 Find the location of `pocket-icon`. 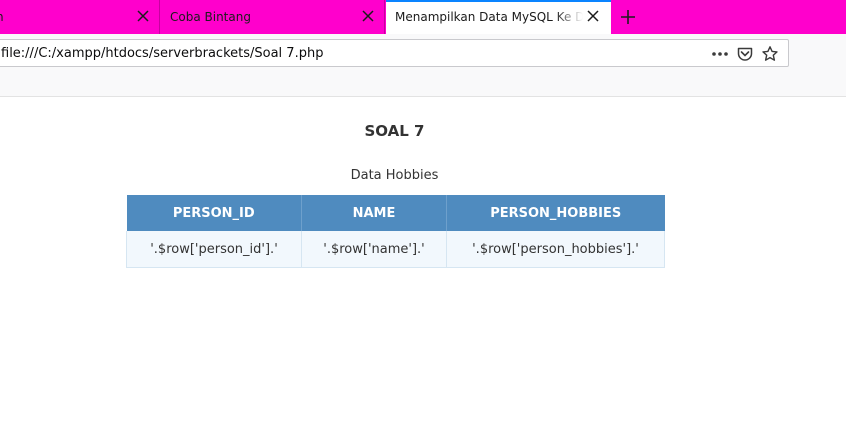

pocket-icon is located at coordinates (745, 54).